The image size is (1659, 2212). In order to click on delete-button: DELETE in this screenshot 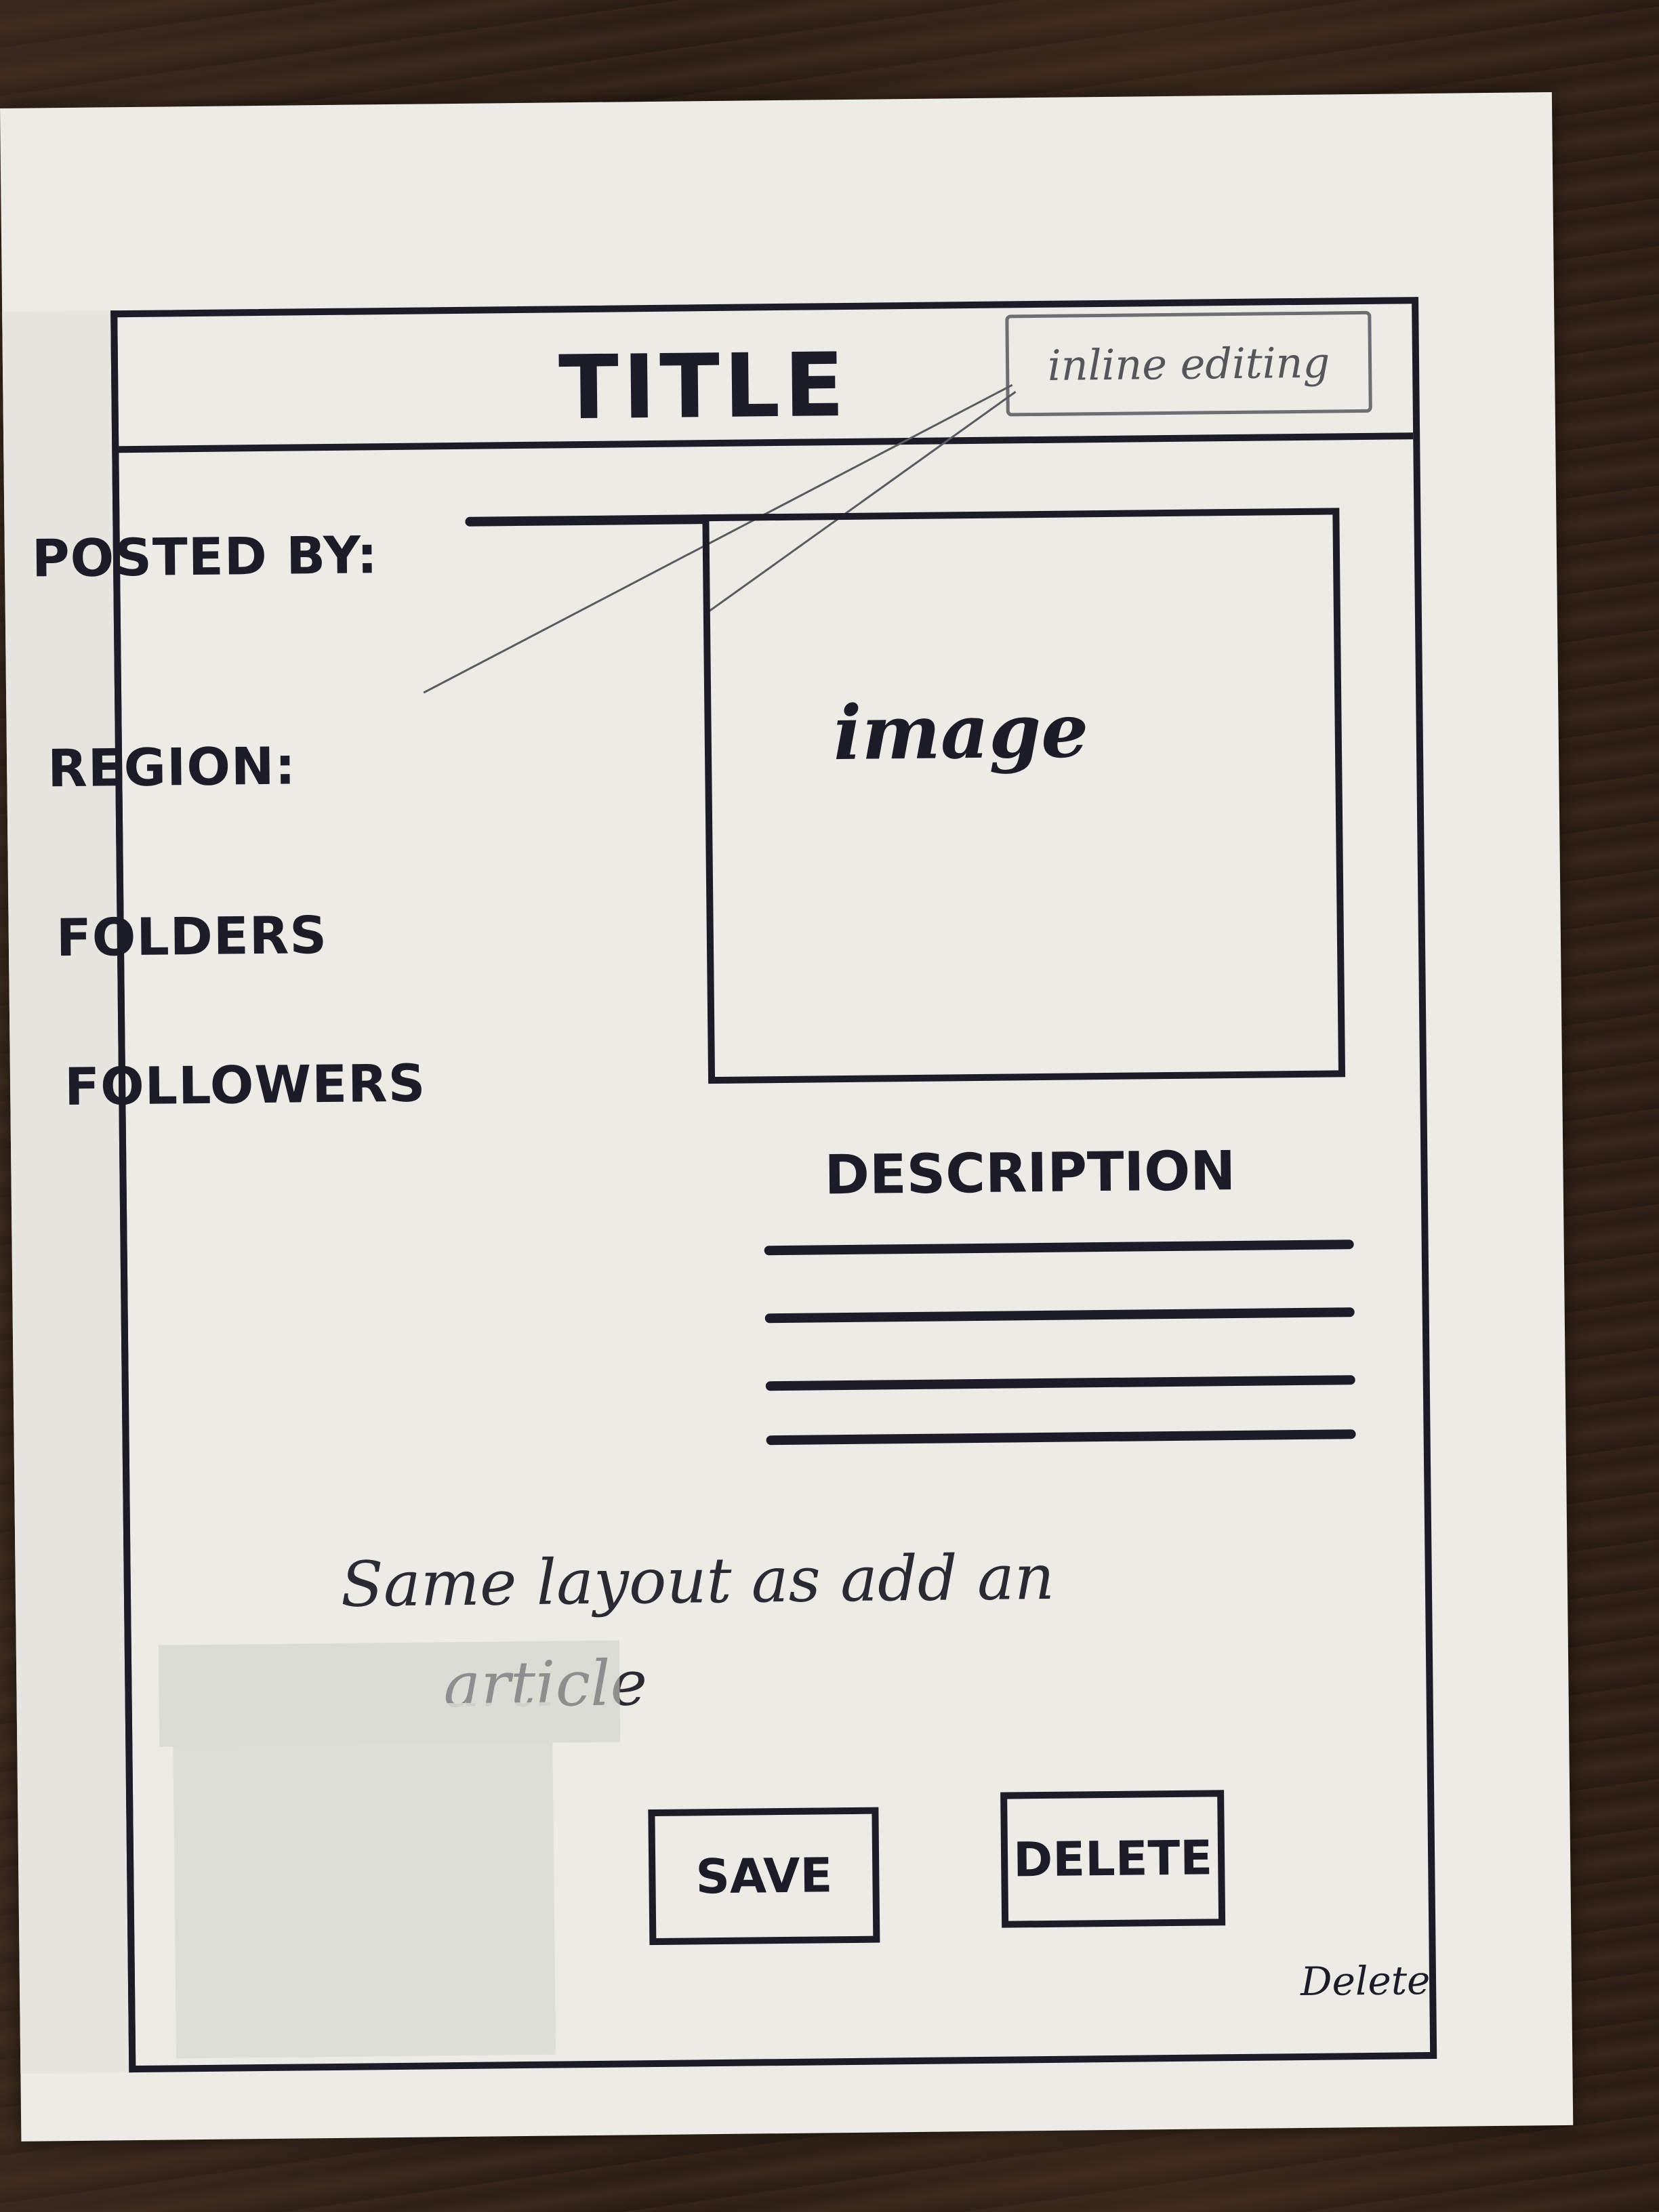, I will do `click(1113, 1859)`.